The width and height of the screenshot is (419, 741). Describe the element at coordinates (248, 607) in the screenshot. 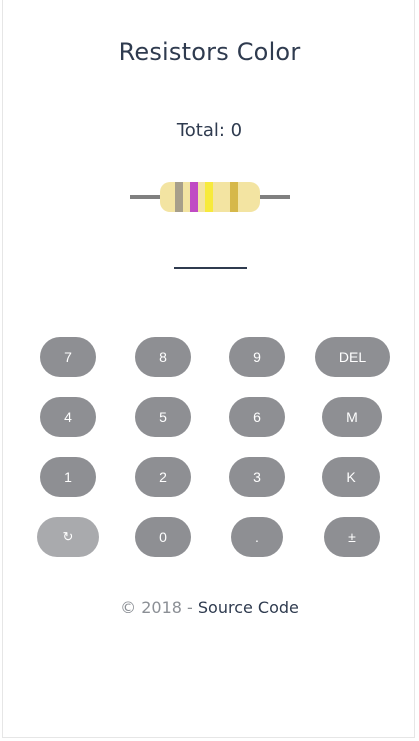

I see `source-code-link: Source Code` at that location.